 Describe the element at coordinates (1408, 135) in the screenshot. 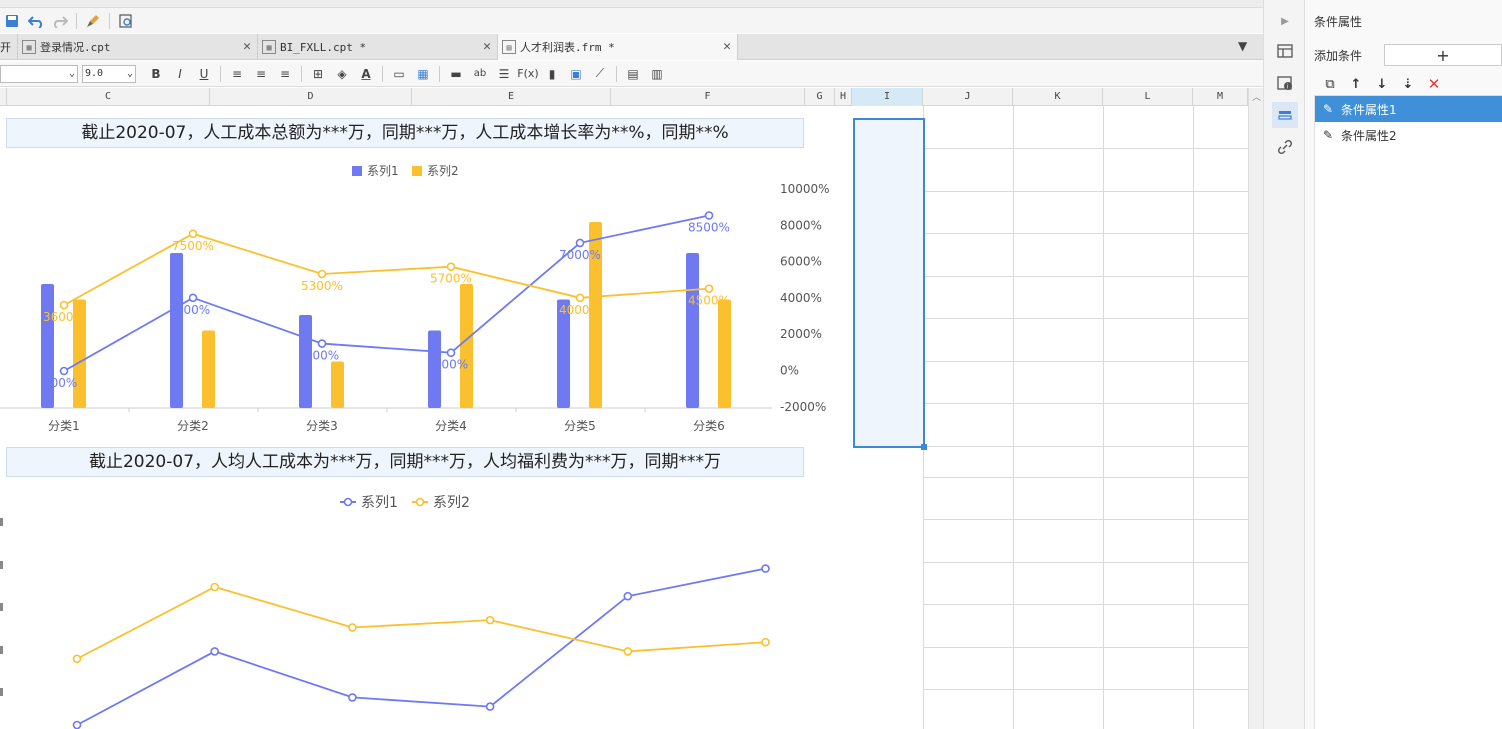

I see `list-item: ✎ 条件属性2` at that location.